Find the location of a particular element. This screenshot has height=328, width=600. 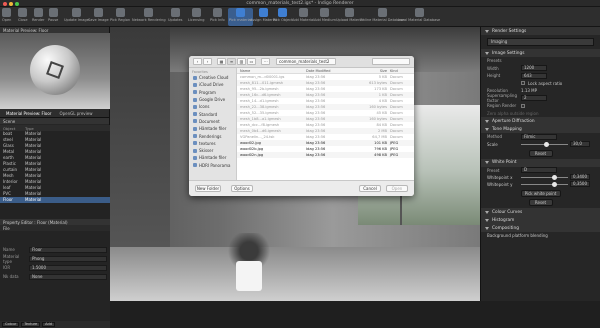

whitepoint-y-input: 0,3500 is located at coordinates (580, 184).